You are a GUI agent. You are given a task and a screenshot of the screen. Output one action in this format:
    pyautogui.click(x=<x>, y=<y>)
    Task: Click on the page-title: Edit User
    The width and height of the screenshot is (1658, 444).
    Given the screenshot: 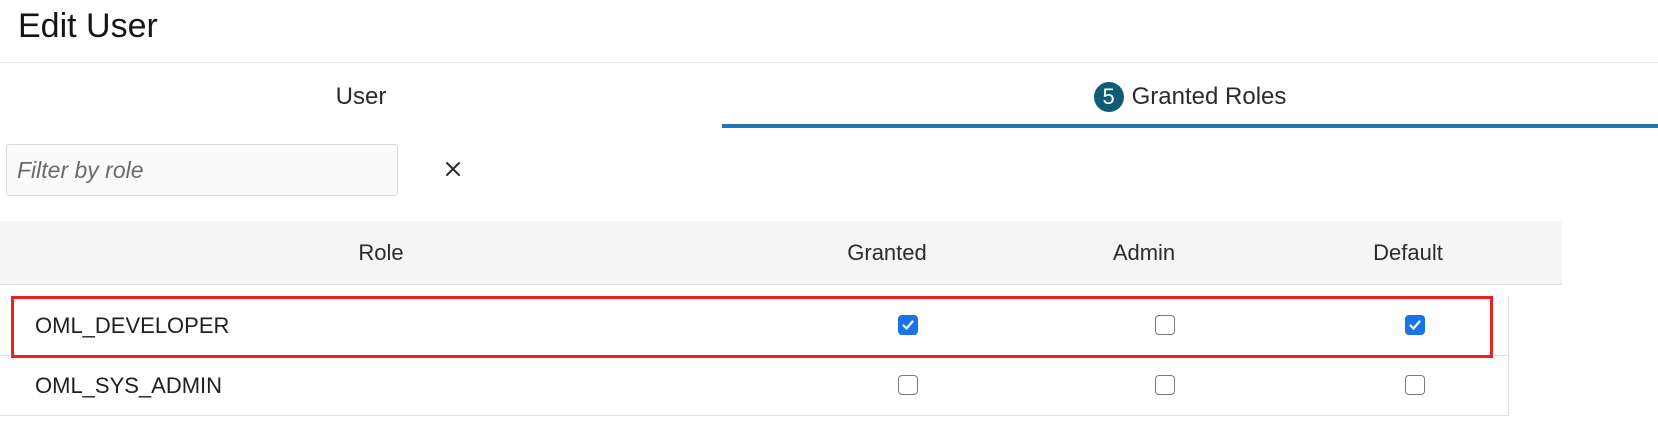 What is the action you would take?
    pyautogui.click(x=88, y=26)
    